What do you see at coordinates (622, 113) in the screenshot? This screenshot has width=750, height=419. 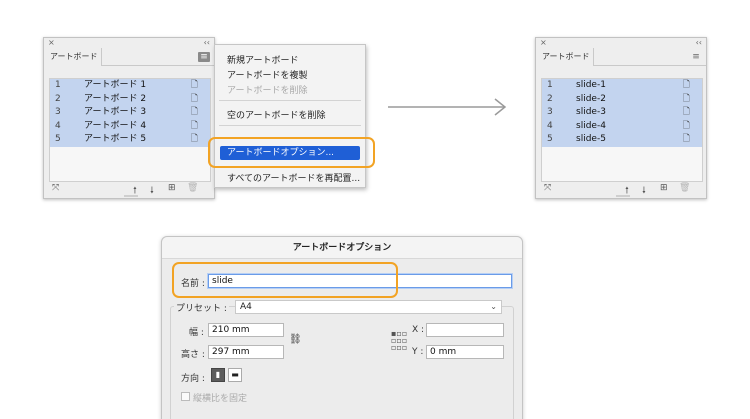 I see `artboard-row: 3 slide-3 🗋` at bounding box center [622, 113].